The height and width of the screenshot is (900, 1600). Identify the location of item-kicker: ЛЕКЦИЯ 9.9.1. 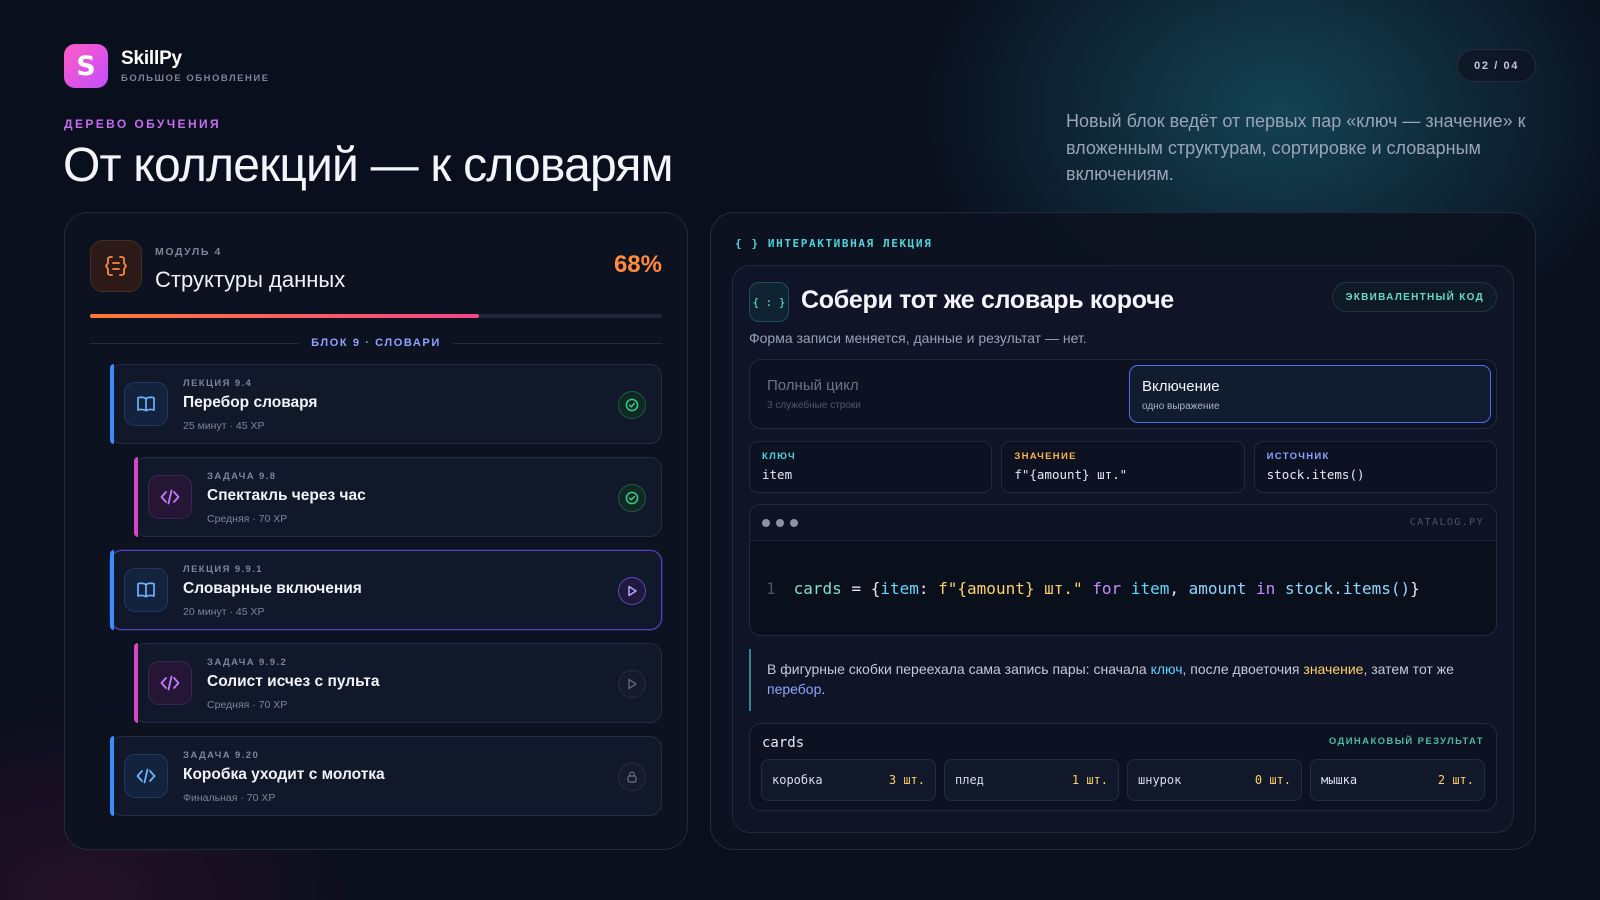
(223, 569).